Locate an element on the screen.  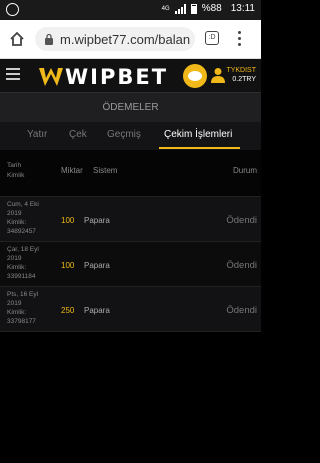
tab-cekim-islemleri: Çekim İşlemleri is located at coordinates (198, 134).